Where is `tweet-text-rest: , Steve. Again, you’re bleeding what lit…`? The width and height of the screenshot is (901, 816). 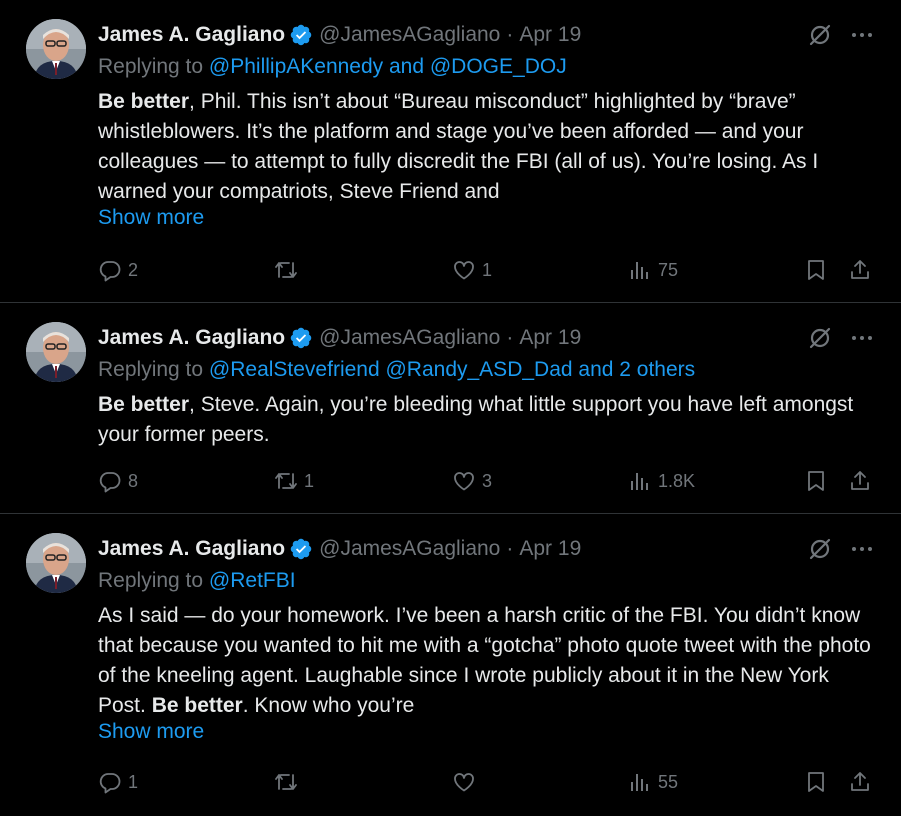 tweet-text-rest: , Steve. Again, you’re bleeding what lit… is located at coordinates (476, 419).